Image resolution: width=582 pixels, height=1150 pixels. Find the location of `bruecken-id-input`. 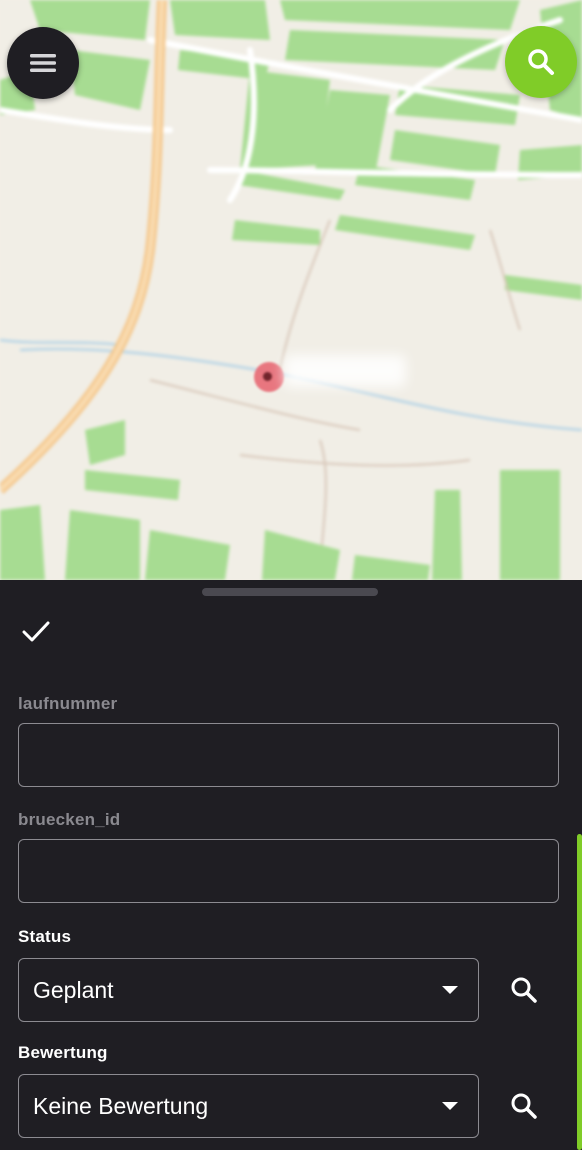

bruecken-id-input is located at coordinates (288, 871).